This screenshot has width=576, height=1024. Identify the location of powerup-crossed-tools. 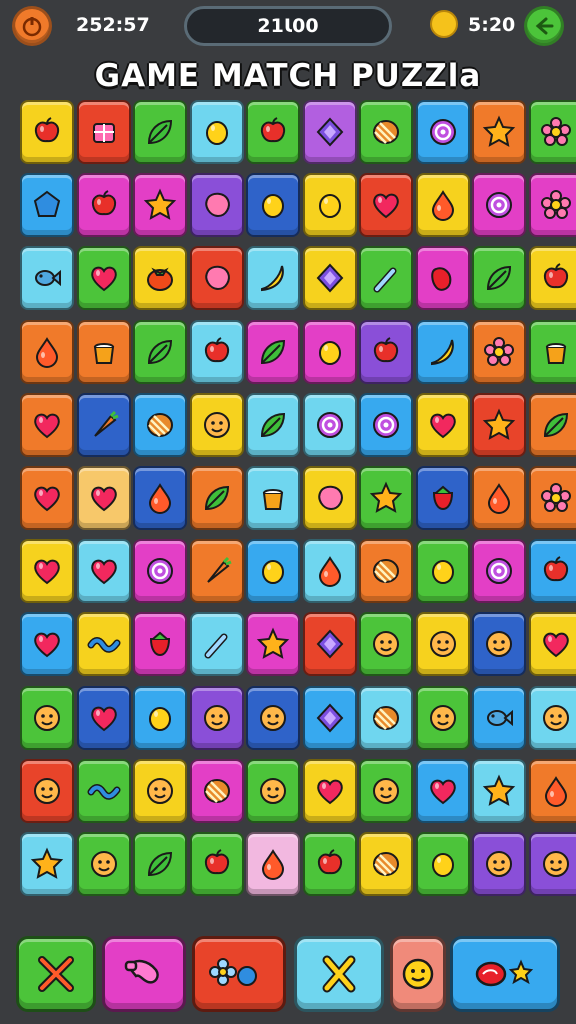
(56, 974).